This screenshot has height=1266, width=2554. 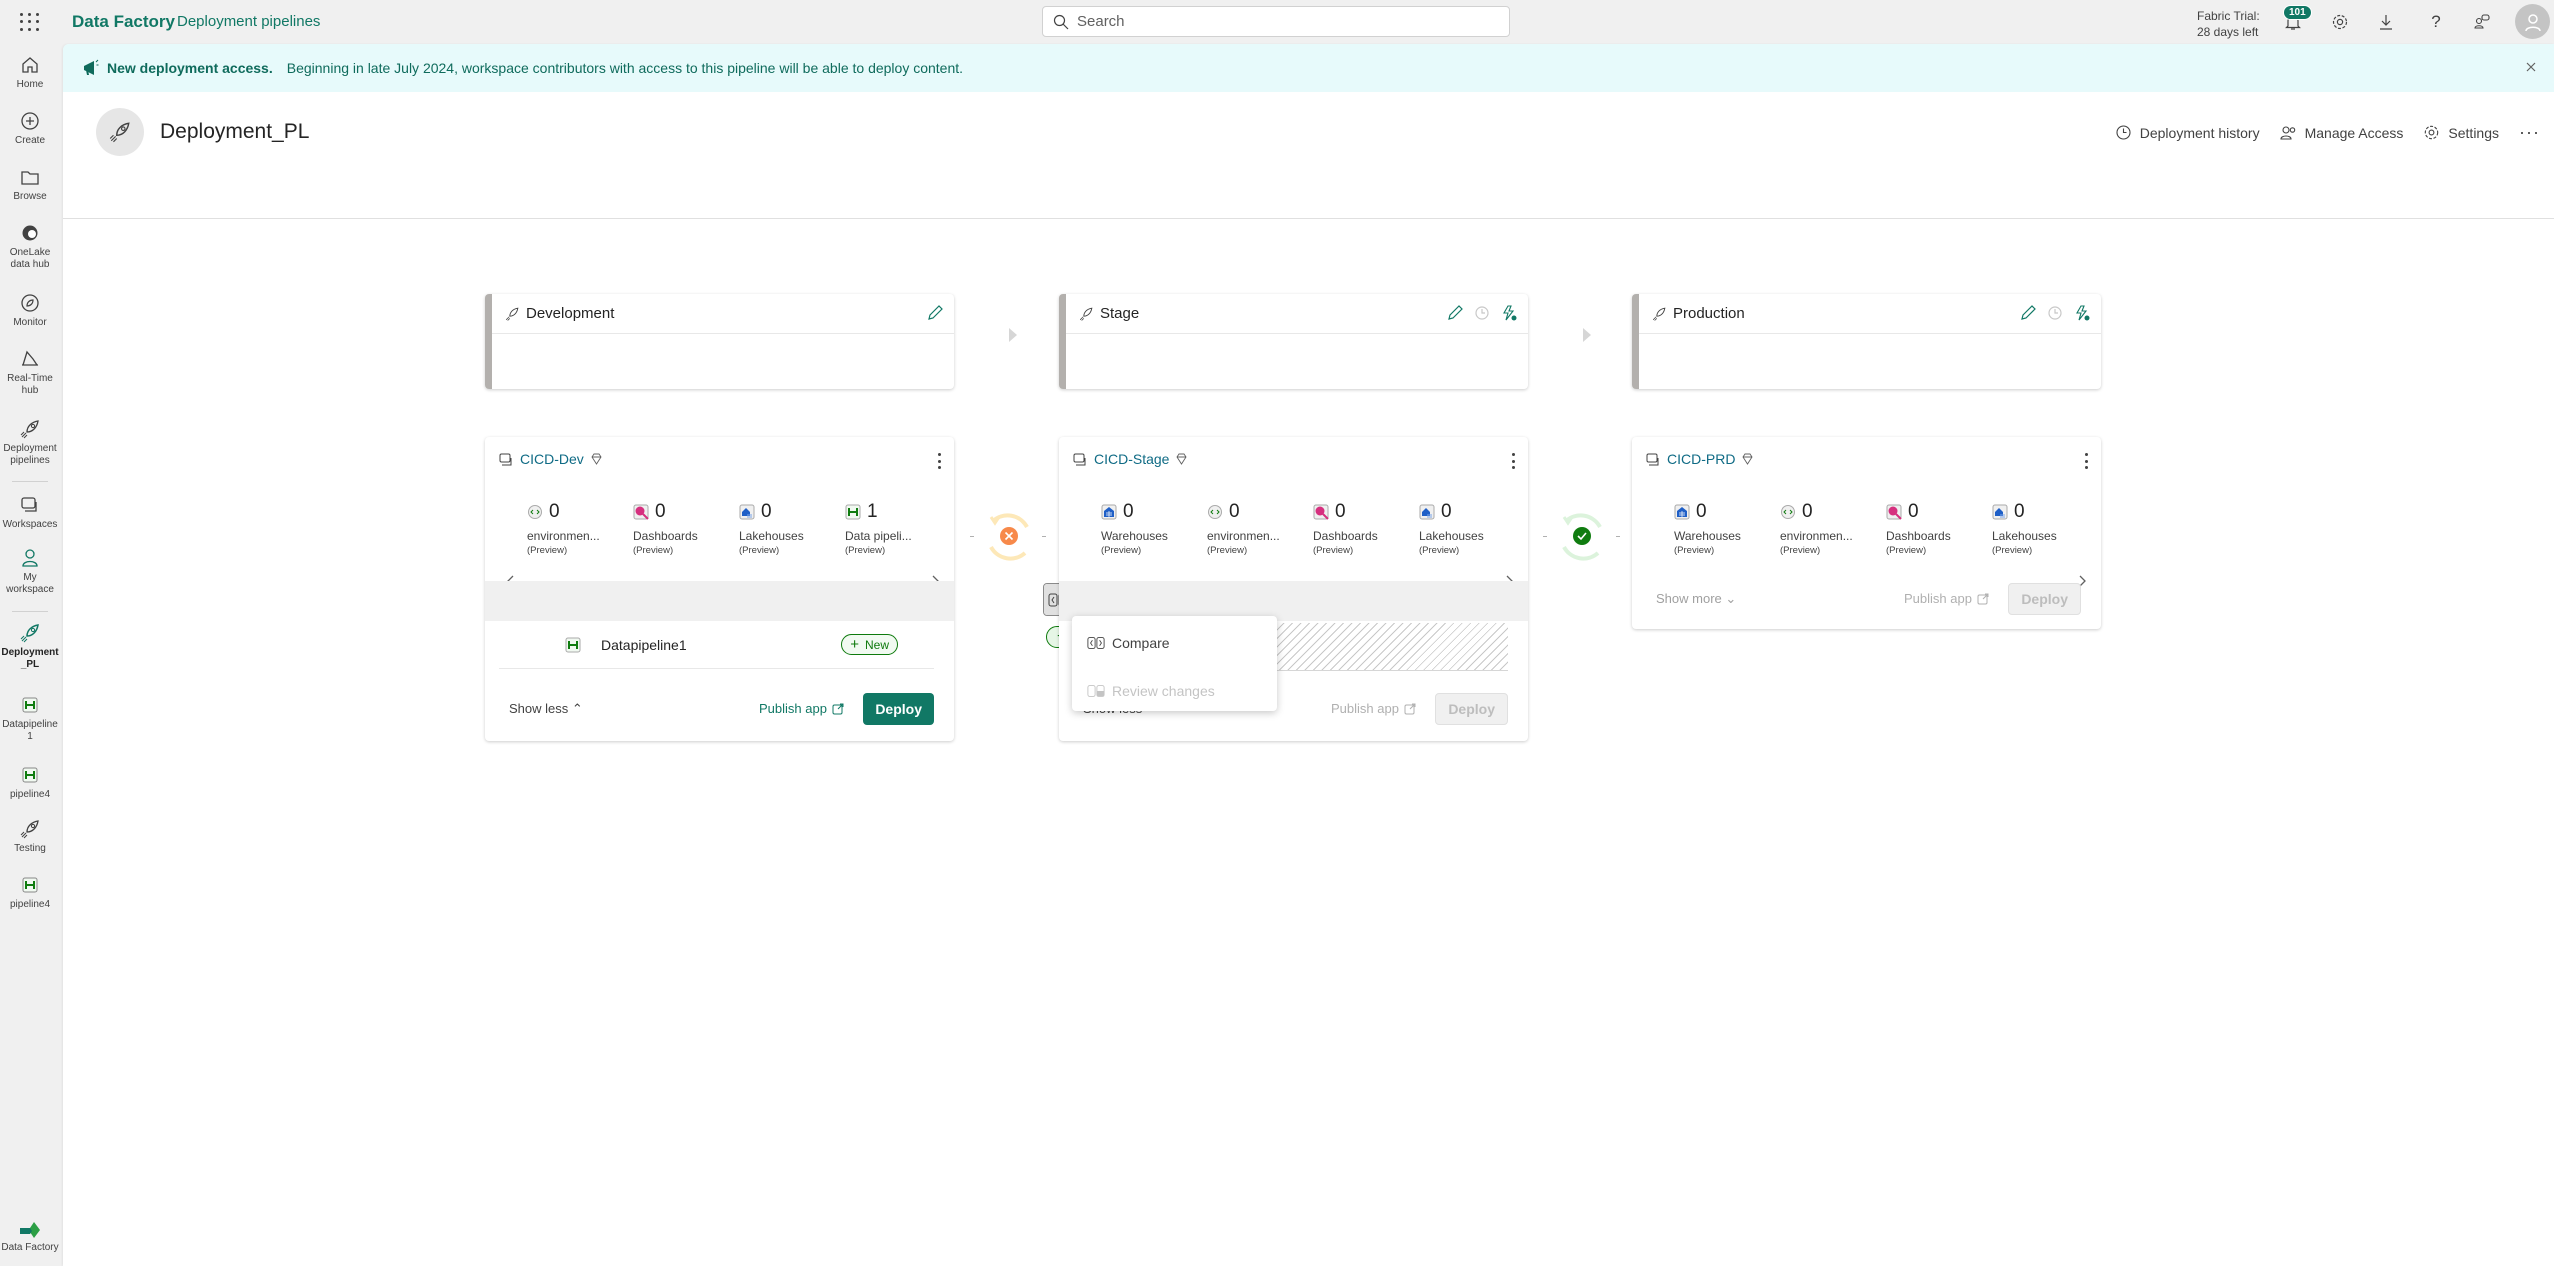 I want to click on nav-pipeline4: pipeline4, so click(x=30, y=782).